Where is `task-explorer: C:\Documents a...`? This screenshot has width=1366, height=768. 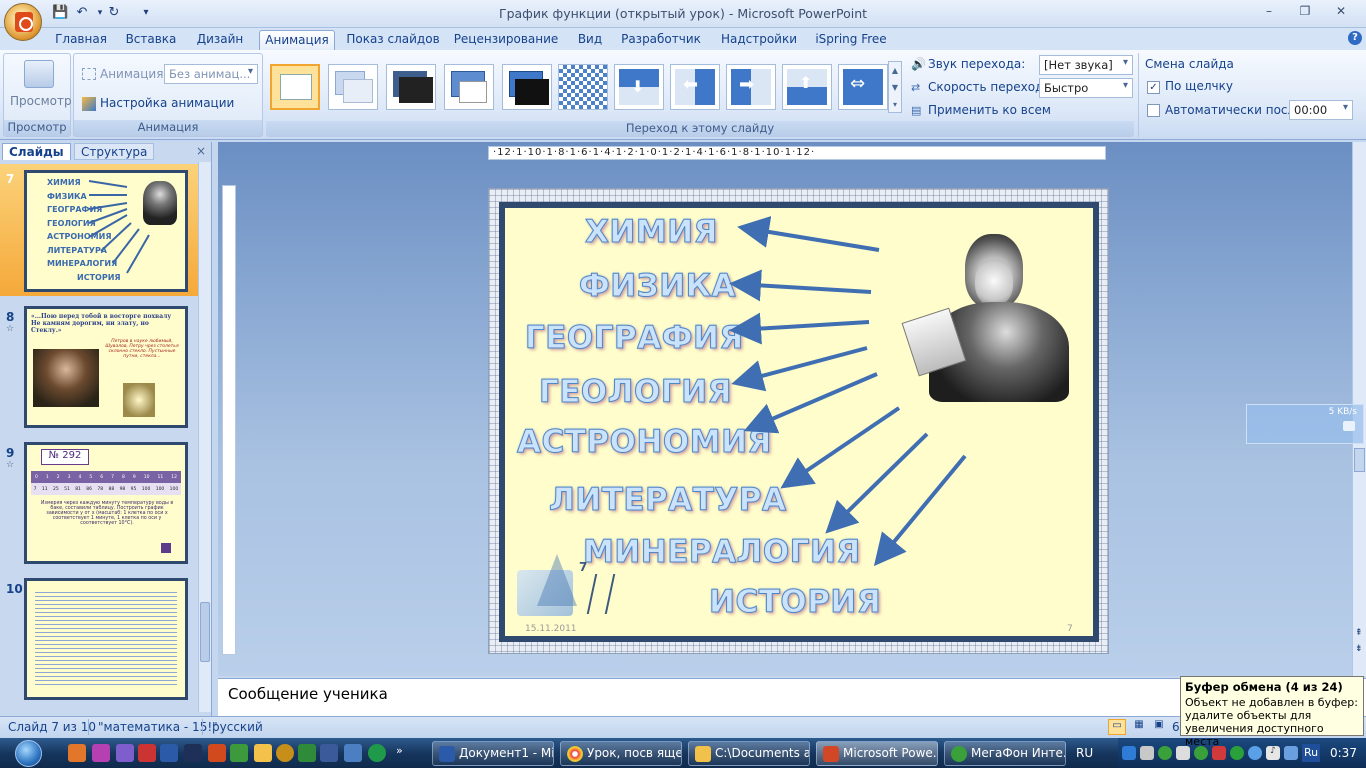 task-explorer: C:\Documents a... is located at coordinates (749, 753).